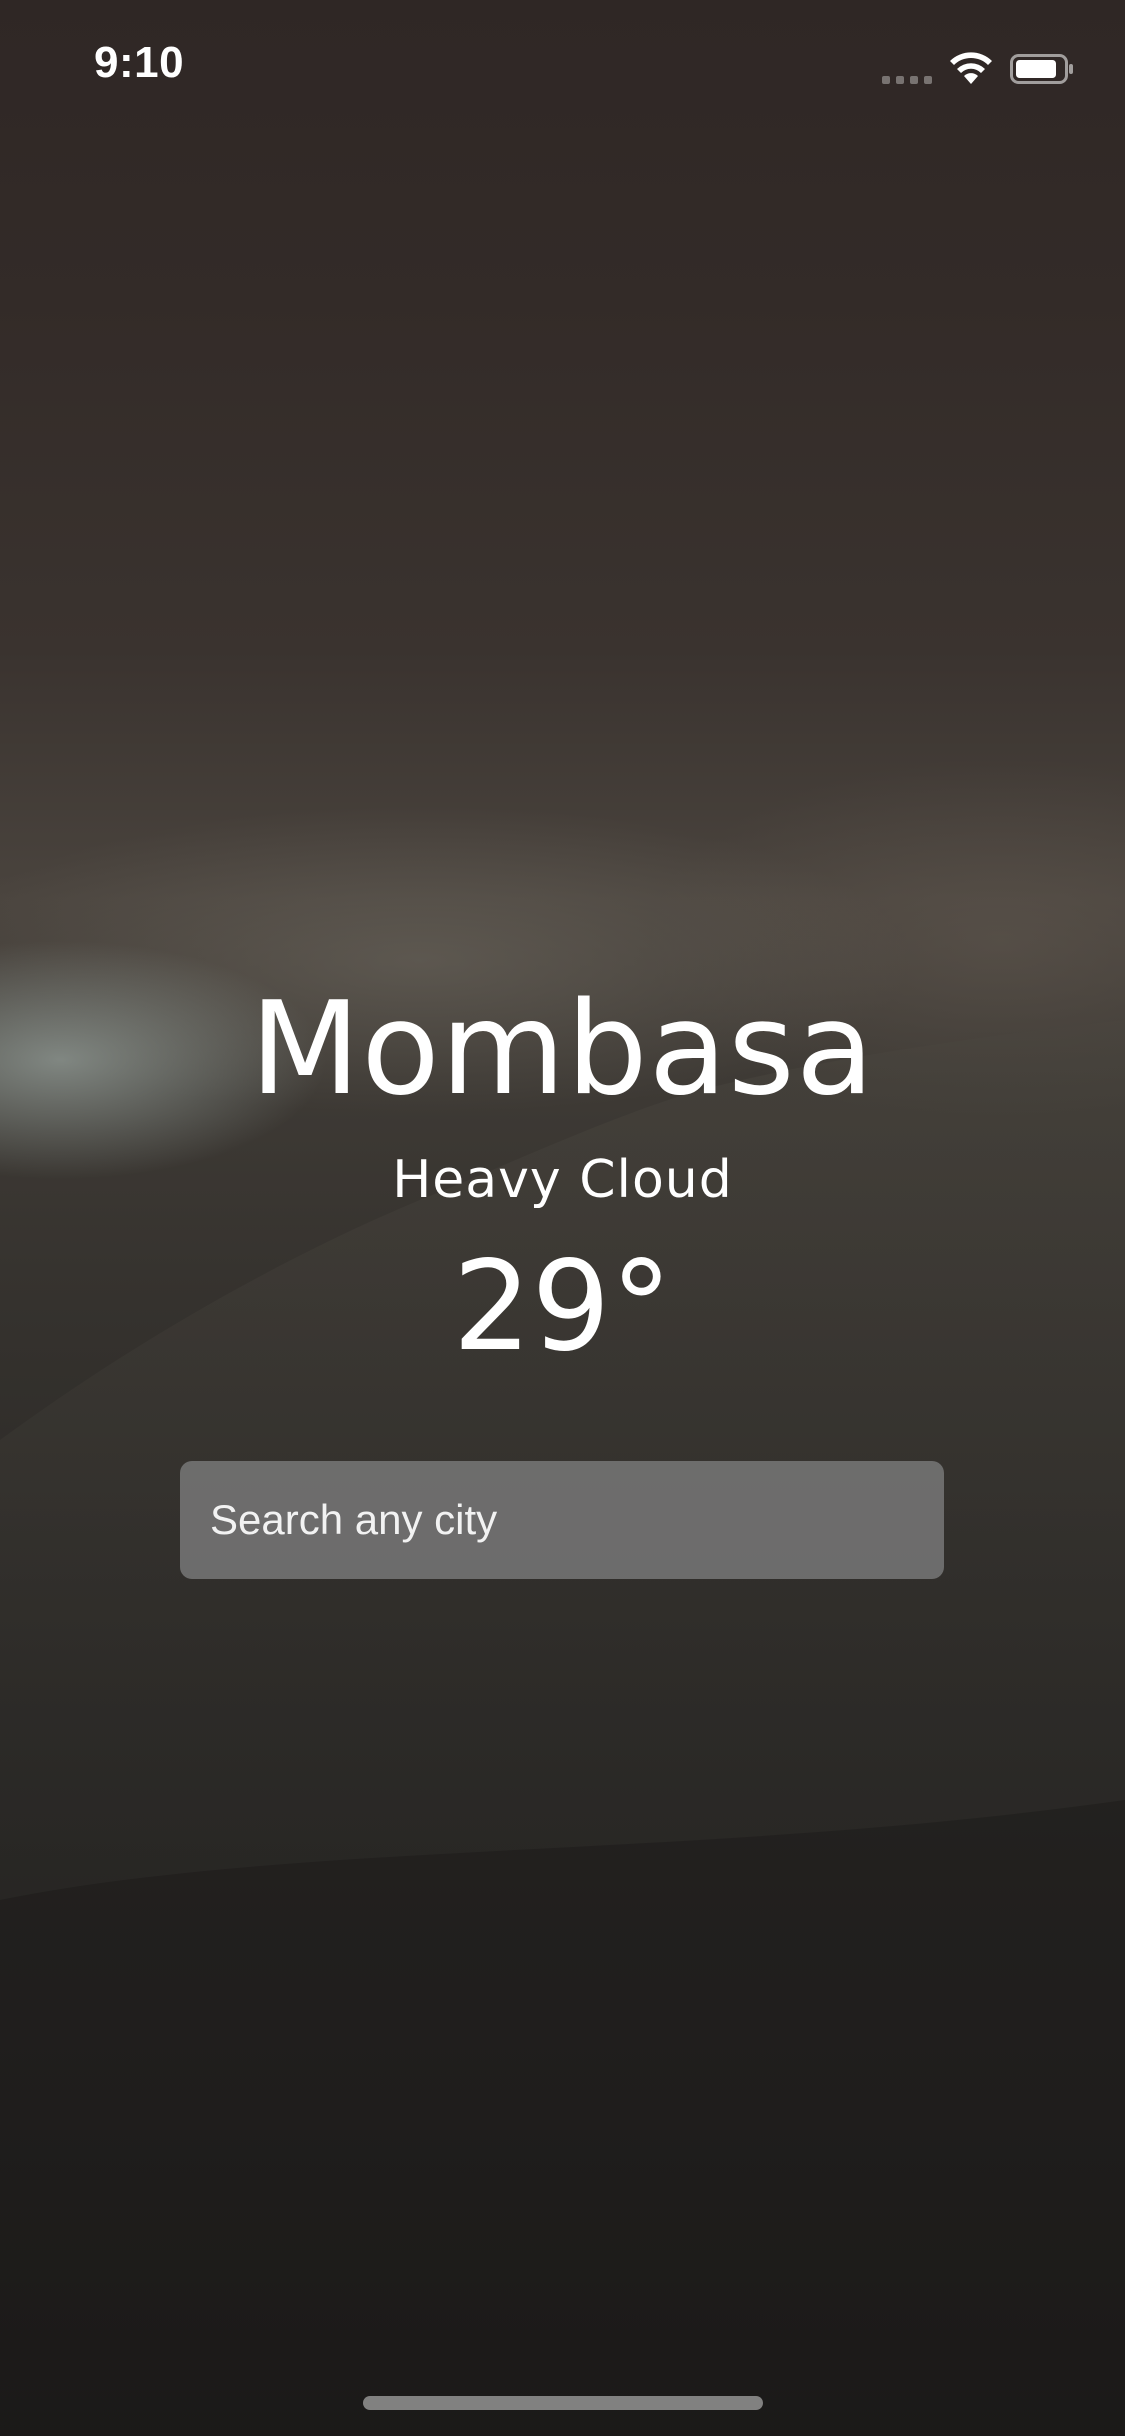 This screenshot has width=1125, height=2436. I want to click on city-search-input, so click(562, 1520).